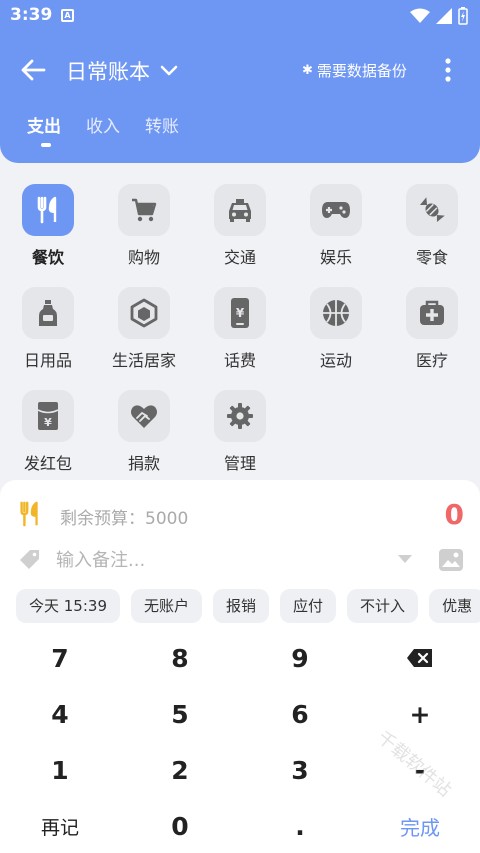 This screenshot has height=853, width=480. I want to click on candy-icon, so click(432, 210).